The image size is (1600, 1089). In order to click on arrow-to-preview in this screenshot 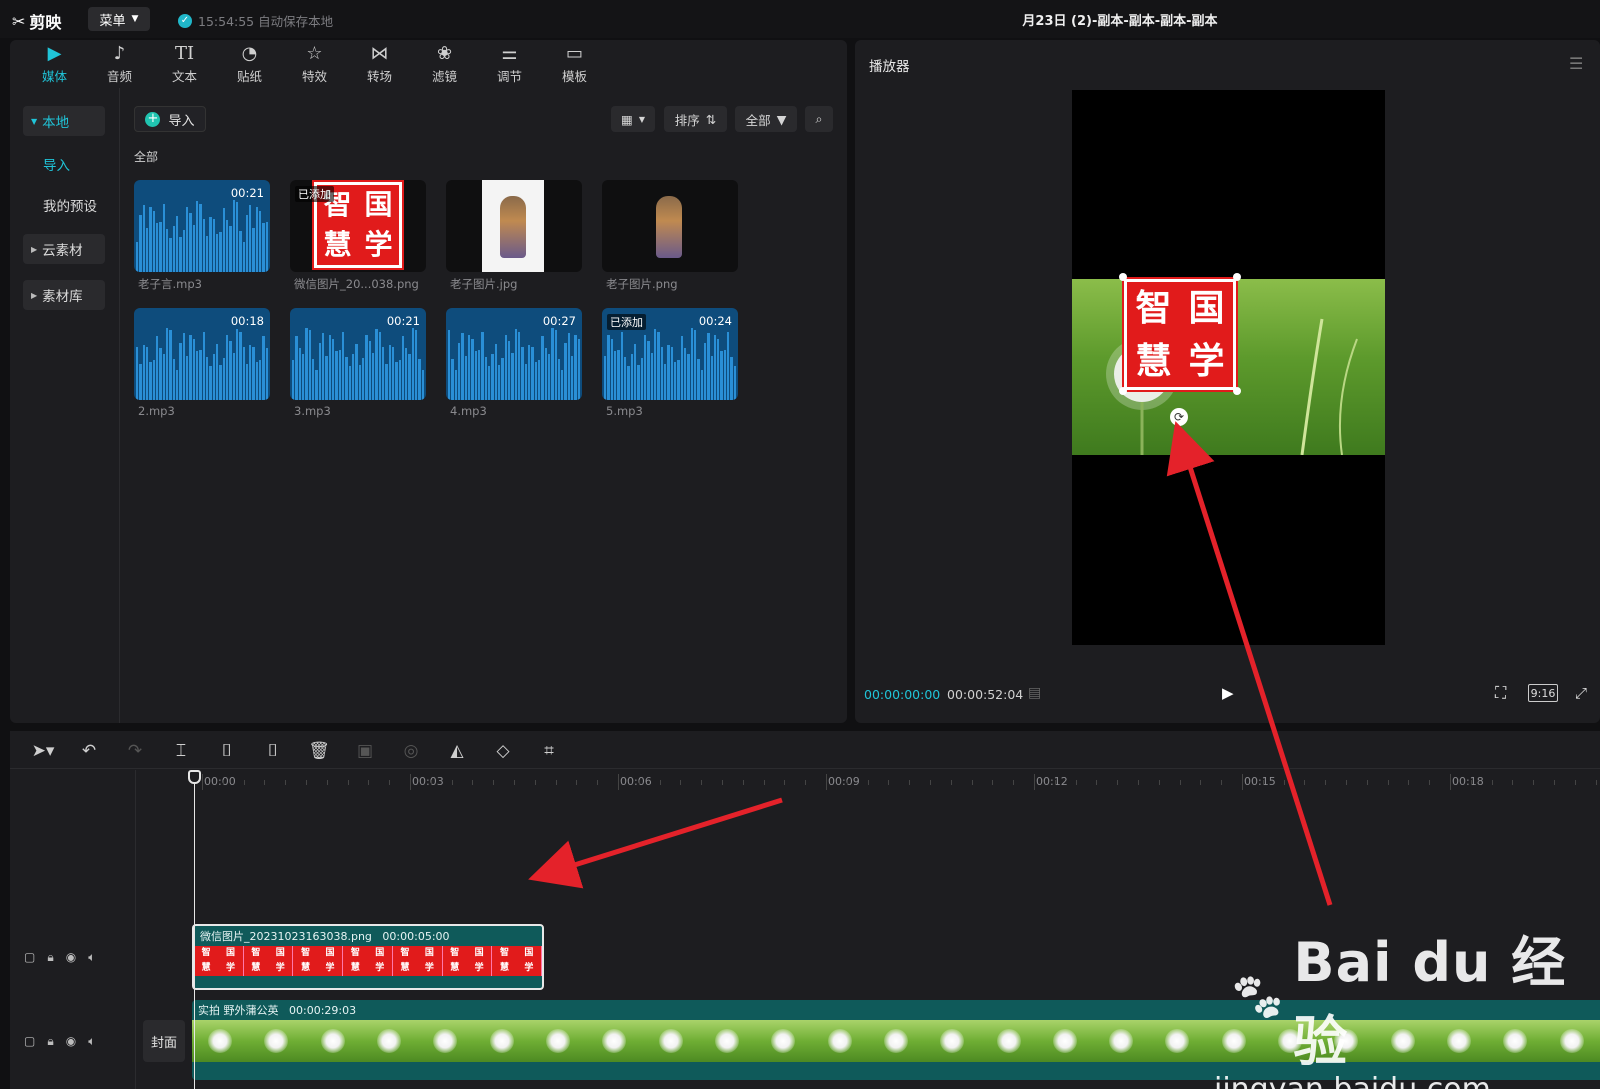, I will do `click(1249, 663)`.